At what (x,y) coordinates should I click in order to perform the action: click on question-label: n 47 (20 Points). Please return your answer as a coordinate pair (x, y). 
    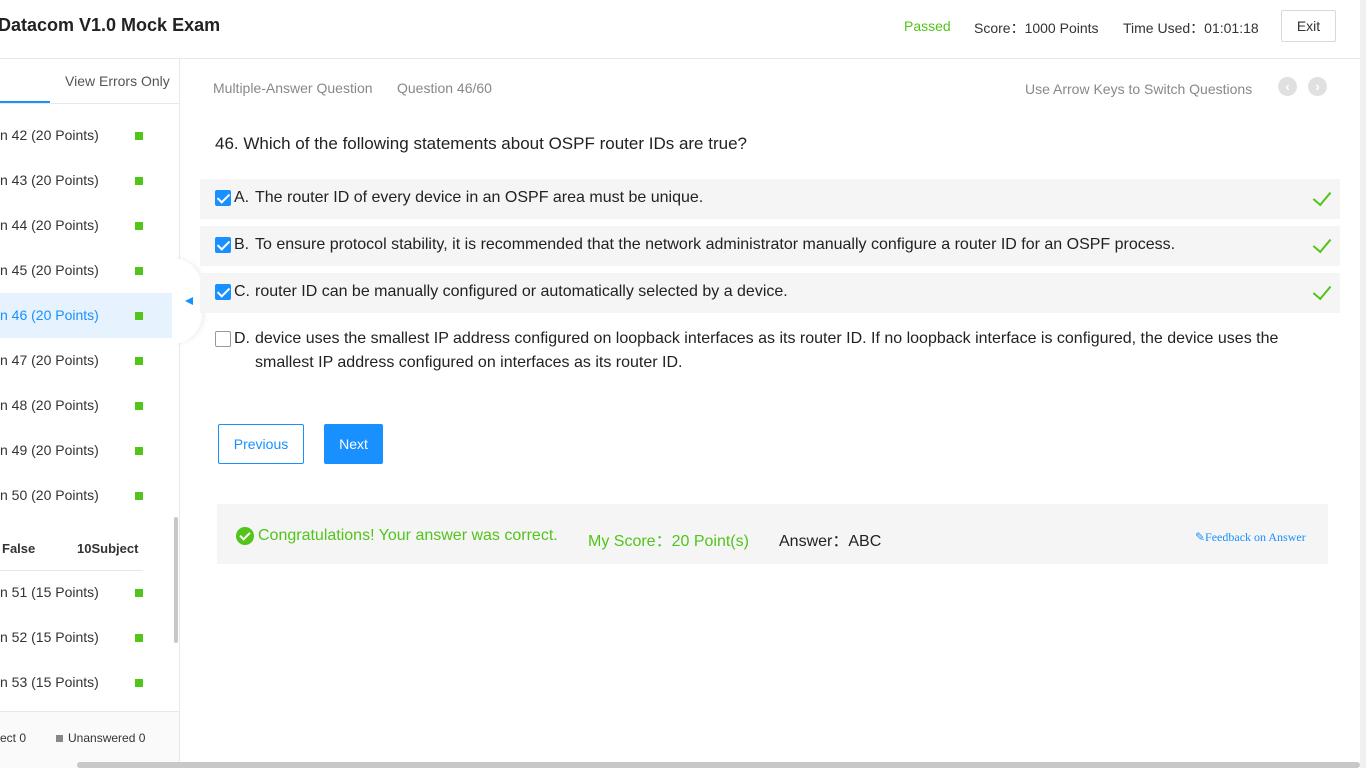
    Looking at the image, I should click on (49, 360).